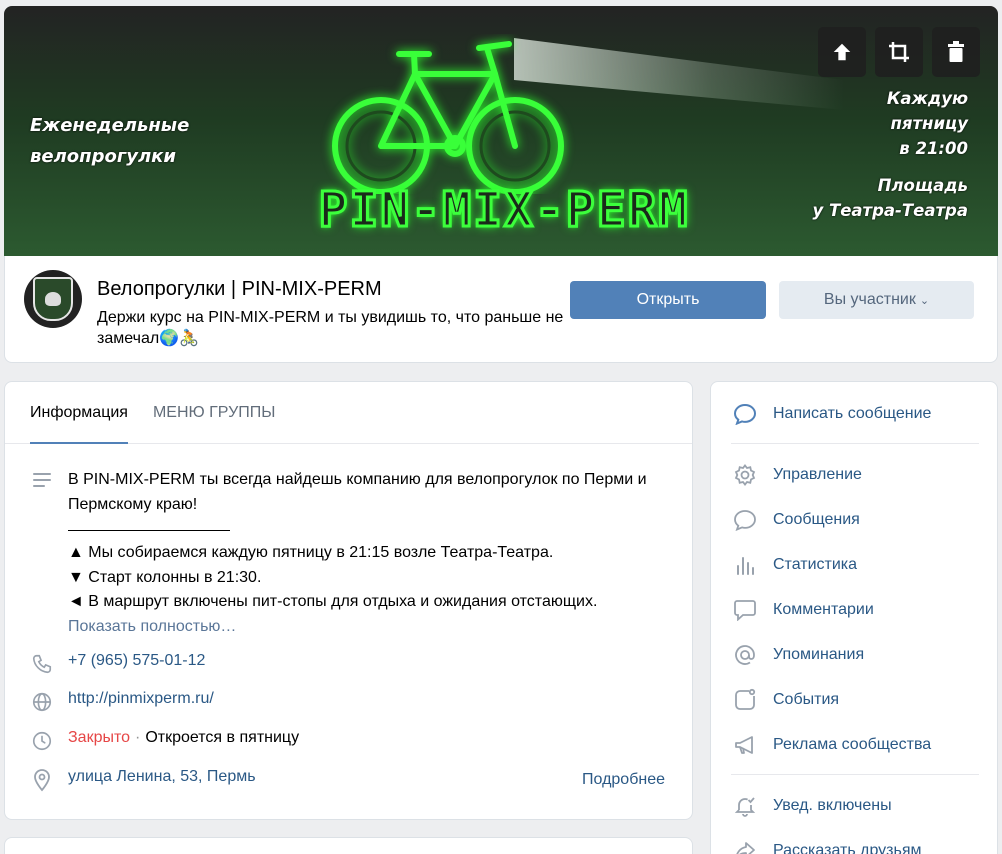 The height and width of the screenshot is (854, 1002). Describe the element at coordinates (348, 845) in the screenshot. I see `next-card` at that location.